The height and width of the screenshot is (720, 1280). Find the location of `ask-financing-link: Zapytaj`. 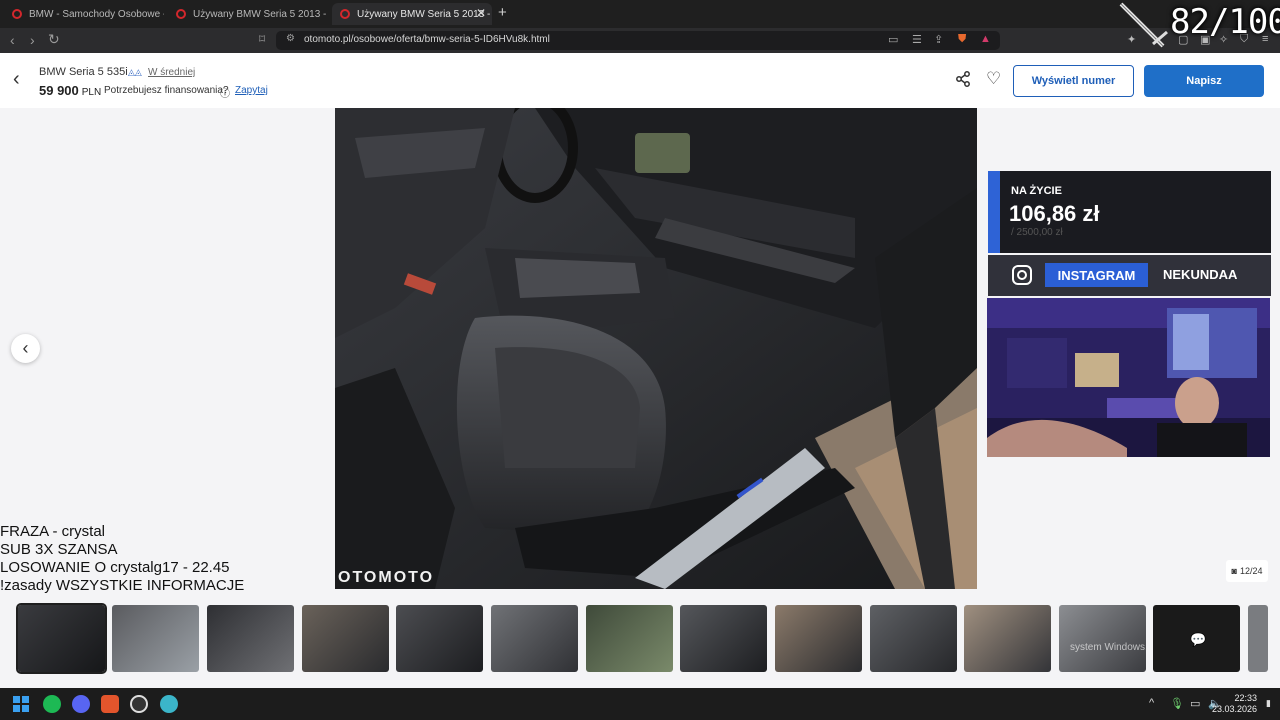

ask-financing-link: Zapytaj is located at coordinates (251, 90).